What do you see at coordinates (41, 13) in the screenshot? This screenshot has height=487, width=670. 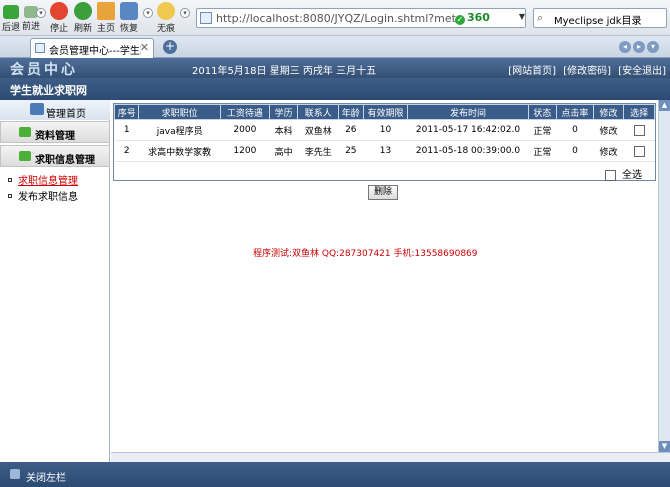 I see `history-dropdown: ▾` at bounding box center [41, 13].